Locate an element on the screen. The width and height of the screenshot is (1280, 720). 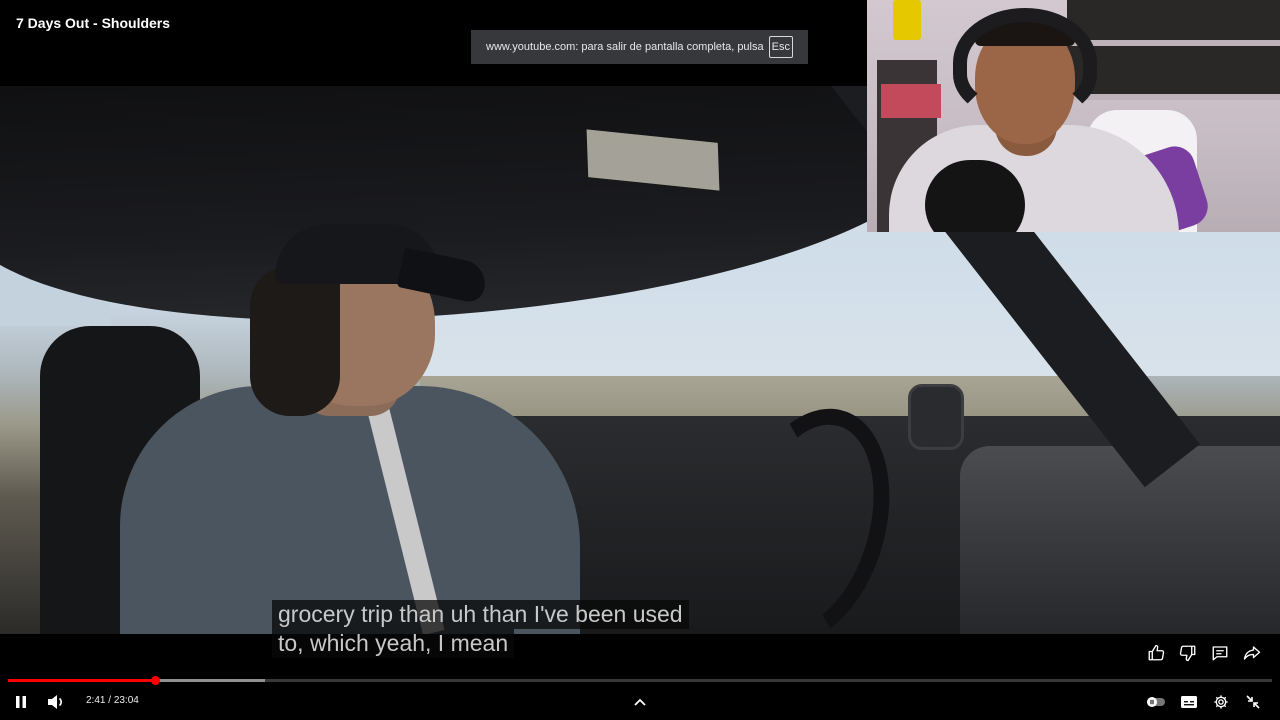
exit-fullscreen-icon is located at coordinates (1253, 702).